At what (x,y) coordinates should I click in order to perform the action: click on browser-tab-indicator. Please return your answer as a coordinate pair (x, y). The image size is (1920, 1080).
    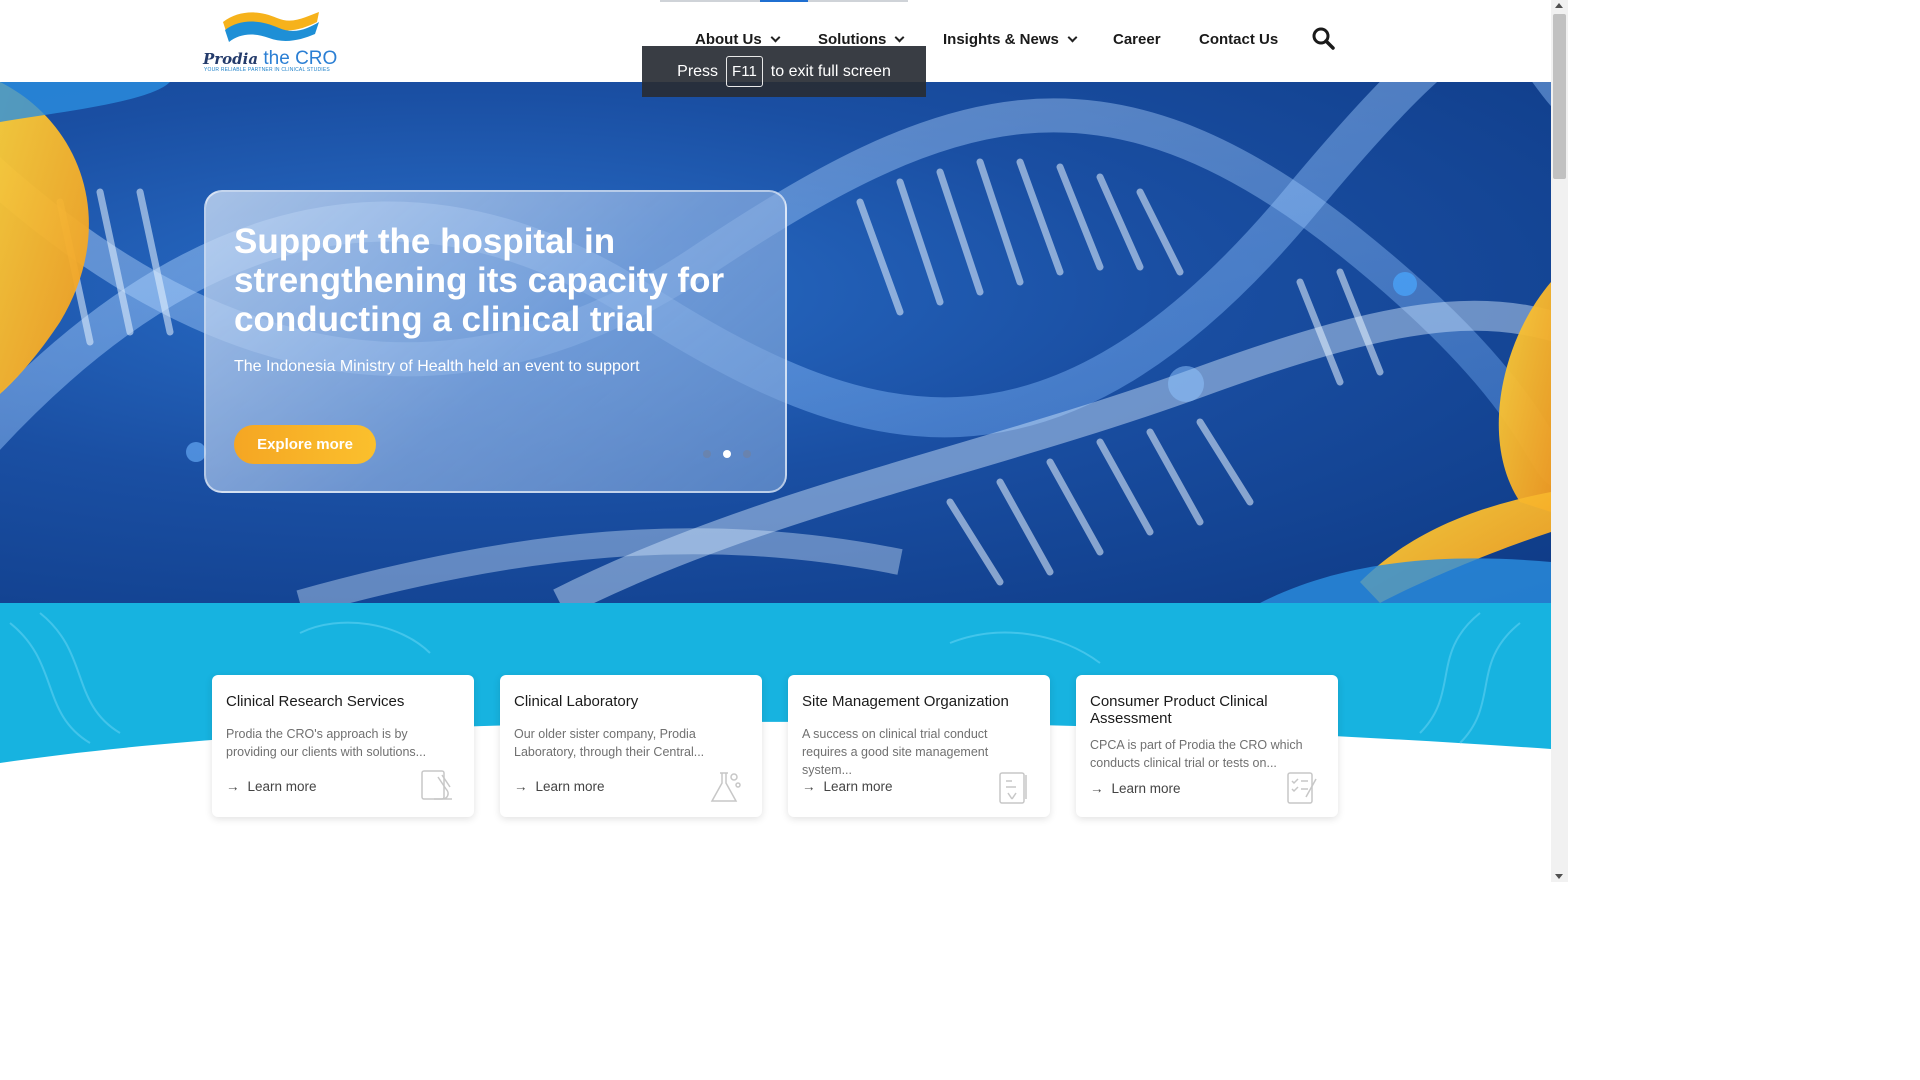
    Looking at the image, I should click on (784, 1).